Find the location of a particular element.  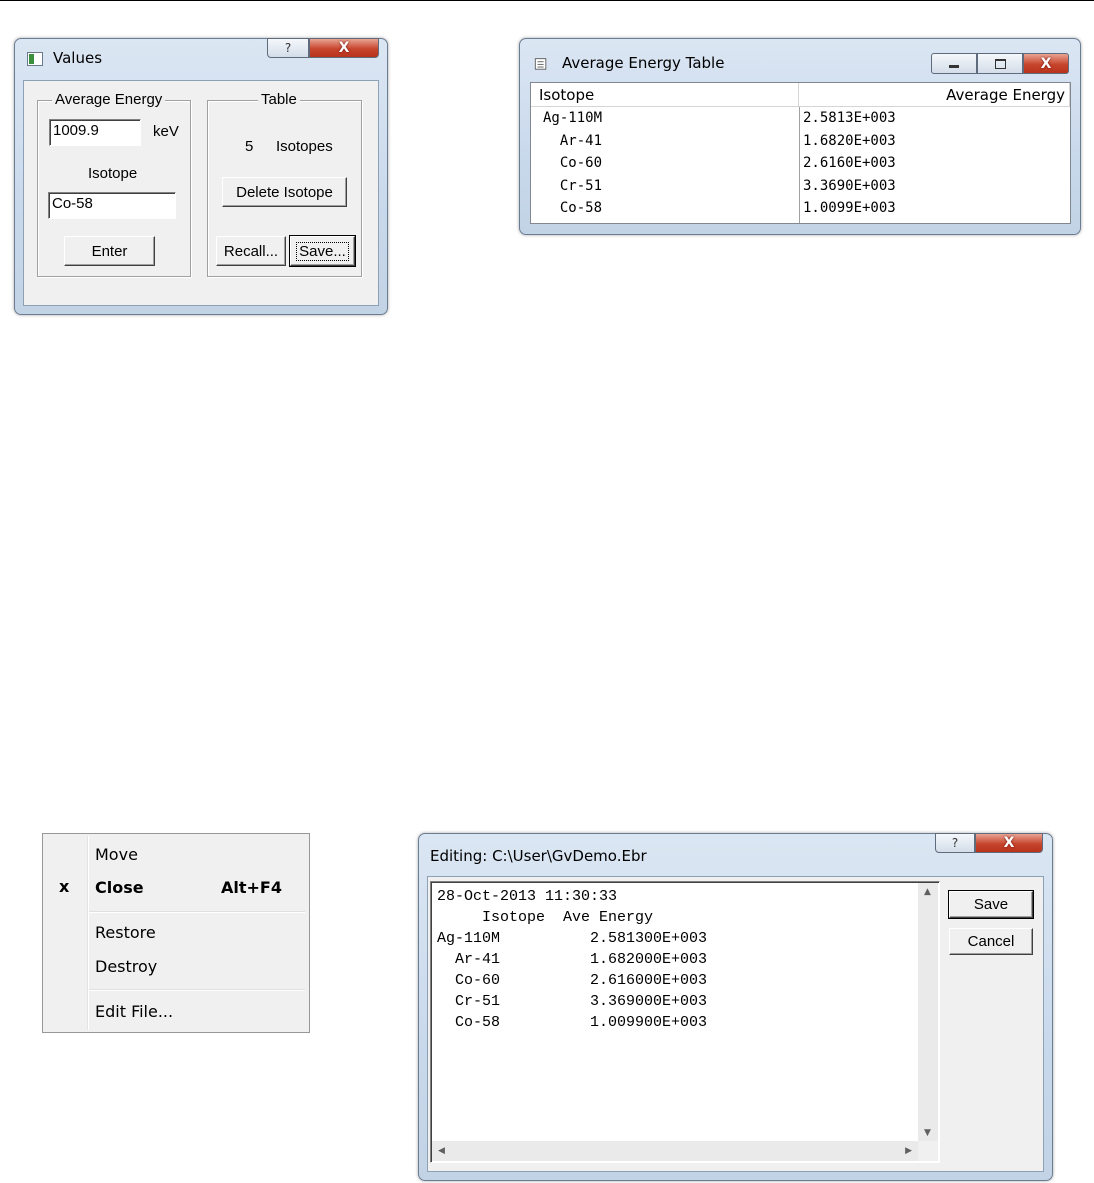

isotope-count-label: Isotopes is located at coordinates (304, 146).